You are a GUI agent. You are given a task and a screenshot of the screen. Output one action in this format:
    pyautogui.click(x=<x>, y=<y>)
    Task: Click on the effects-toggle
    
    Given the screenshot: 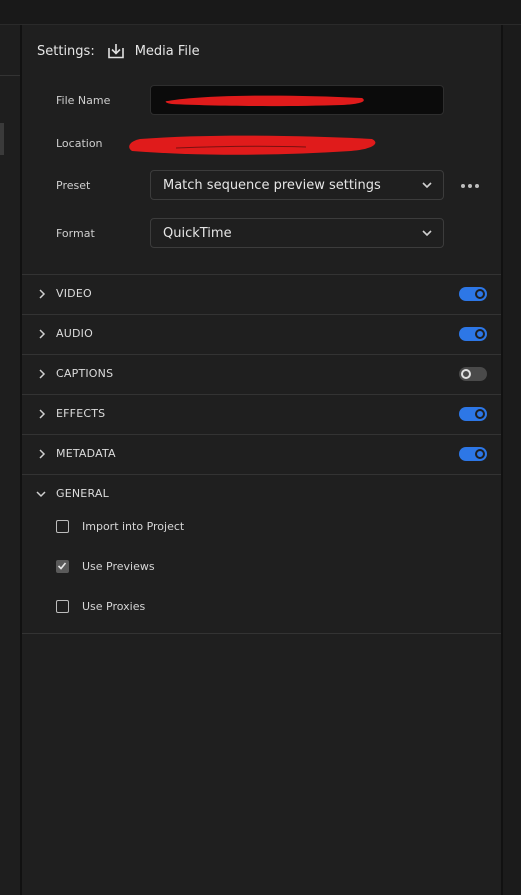 What is the action you would take?
    pyautogui.click(x=473, y=414)
    